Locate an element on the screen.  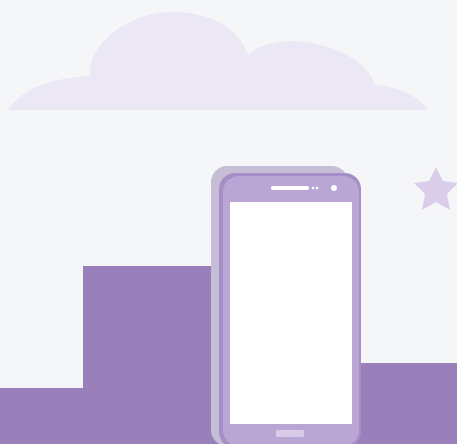
star-icon is located at coordinates (435, 188).